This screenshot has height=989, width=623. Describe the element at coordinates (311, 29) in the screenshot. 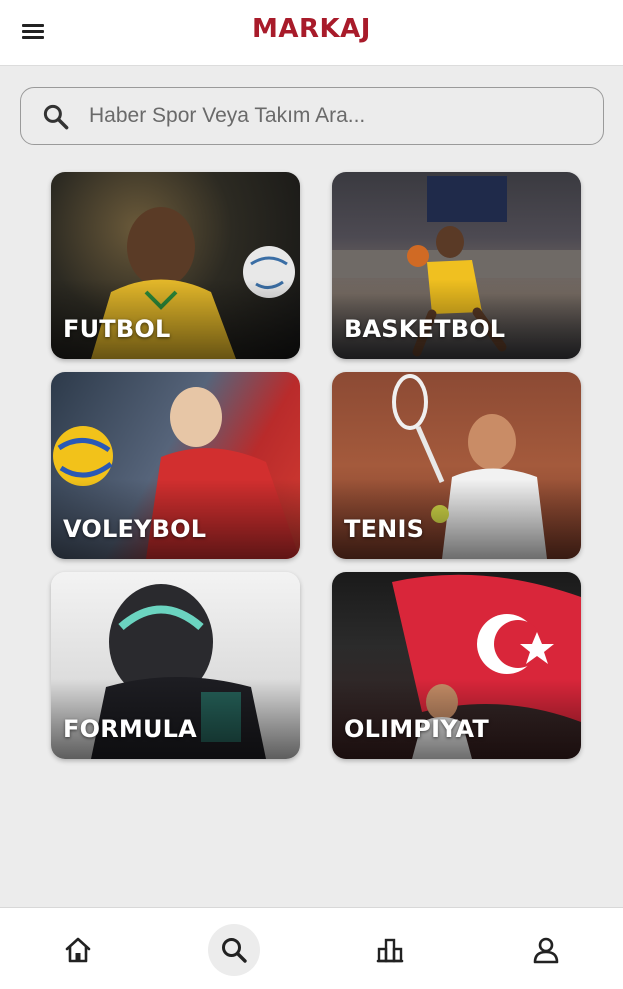

I see `app-logo: MARKAJ` at that location.